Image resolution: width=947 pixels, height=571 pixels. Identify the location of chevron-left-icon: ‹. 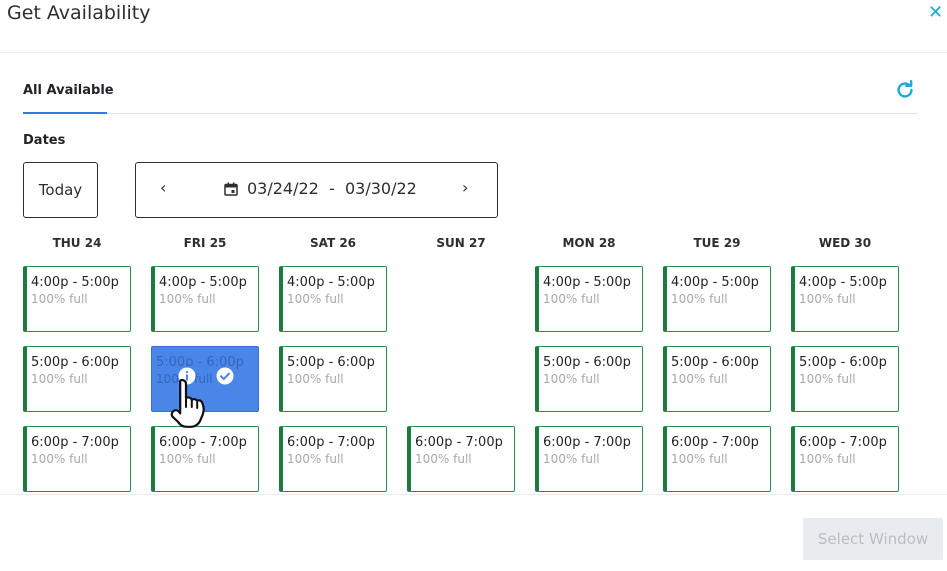
(163, 187).